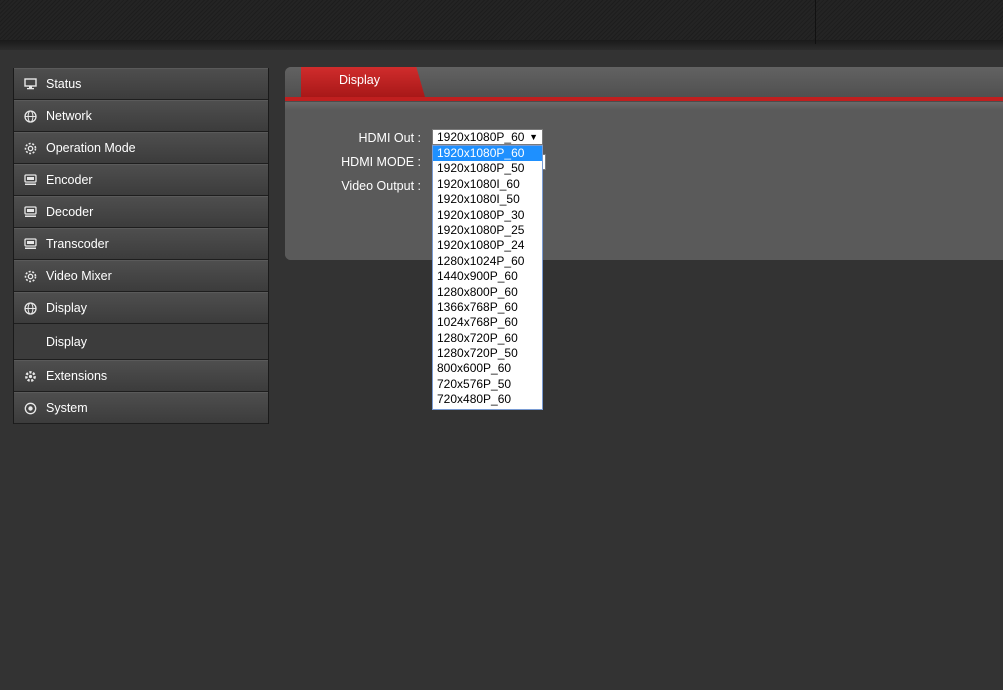 This screenshot has height=690, width=1003. Describe the element at coordinates (30, 408) in the screenshot. I see `target-icon` at that location.